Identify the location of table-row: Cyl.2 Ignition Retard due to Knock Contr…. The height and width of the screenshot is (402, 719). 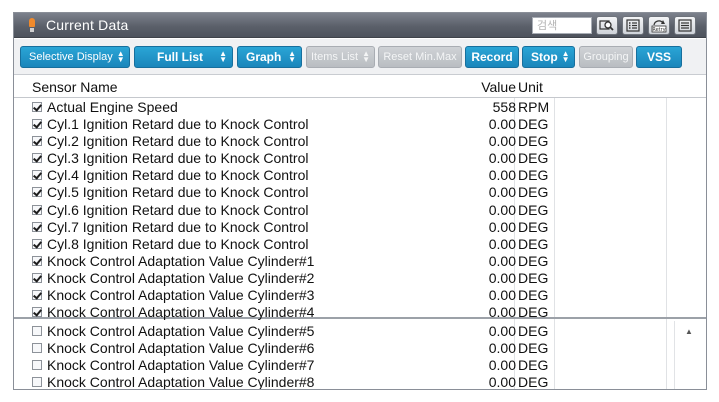
(360, 141).